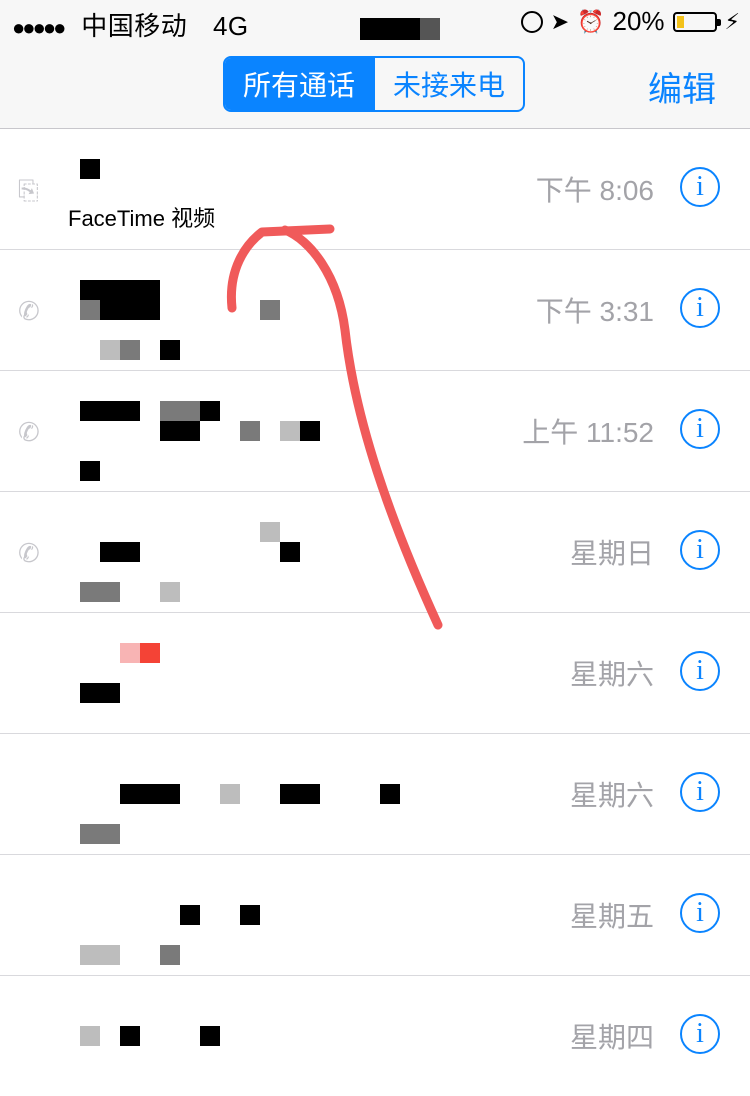  I want to click on segment-missed-calls: 未接来电, so click(448, 84).